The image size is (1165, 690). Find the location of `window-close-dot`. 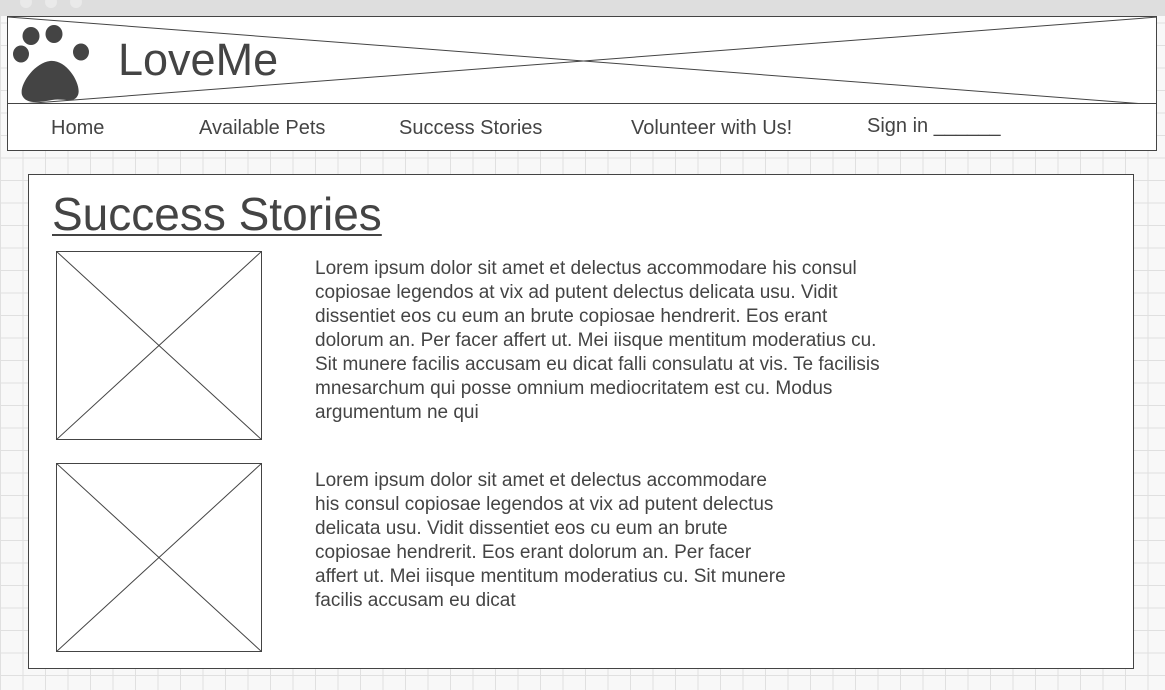

window-close-dot is located at coordinates (26, 4).